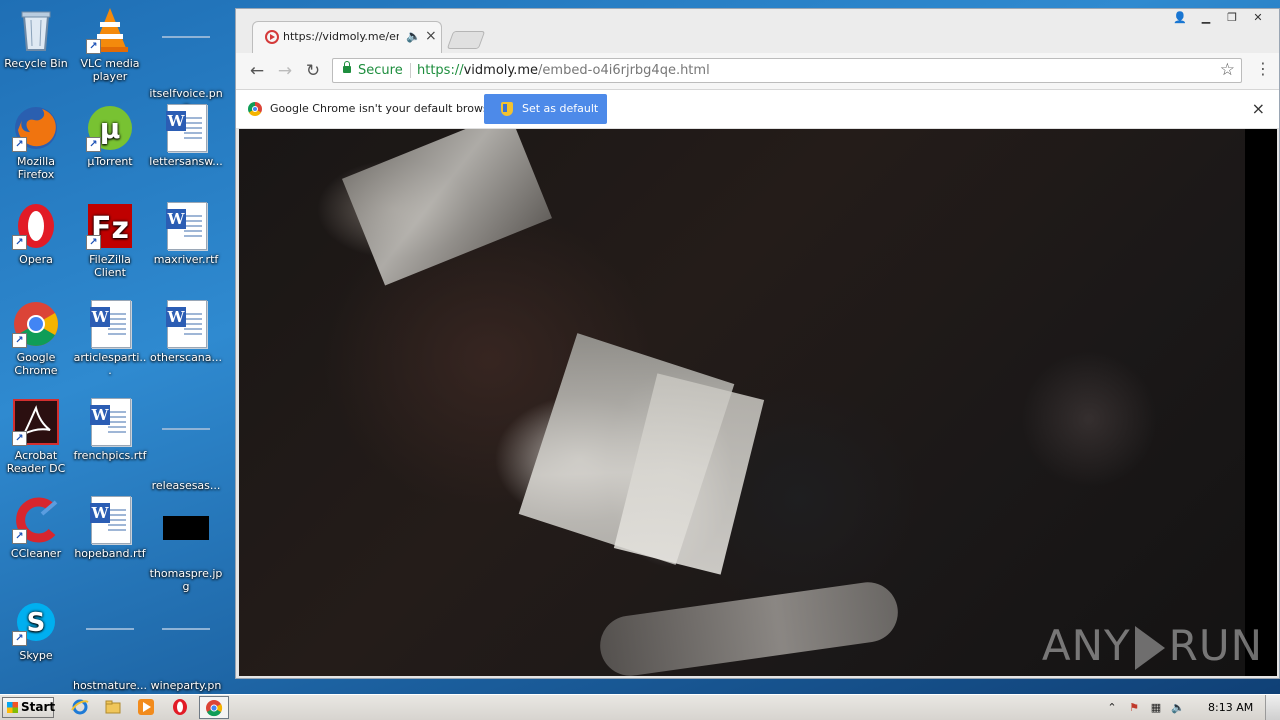 This screenshot has height=720, width=1280. What do you see at coordinates (440, 70) in the screenshot?
I see `url-scheme: https://` at bounding box center [440, 70].